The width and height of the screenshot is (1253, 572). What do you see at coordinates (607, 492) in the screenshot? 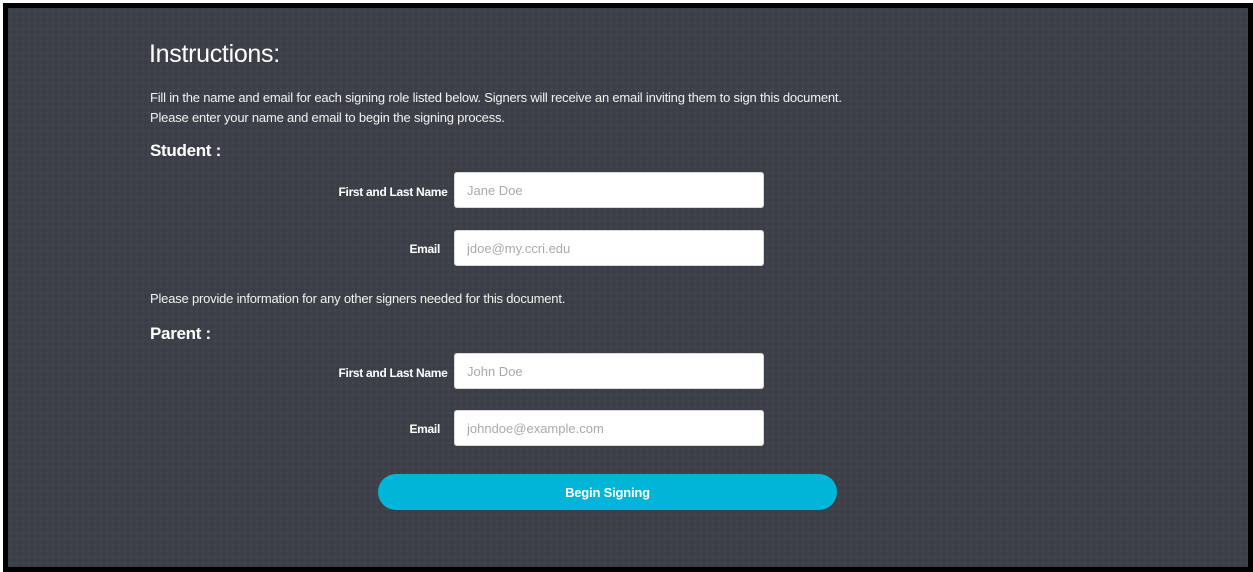
I see `begin-signing-button: Begin Signing` at bounding box center [607, 492].